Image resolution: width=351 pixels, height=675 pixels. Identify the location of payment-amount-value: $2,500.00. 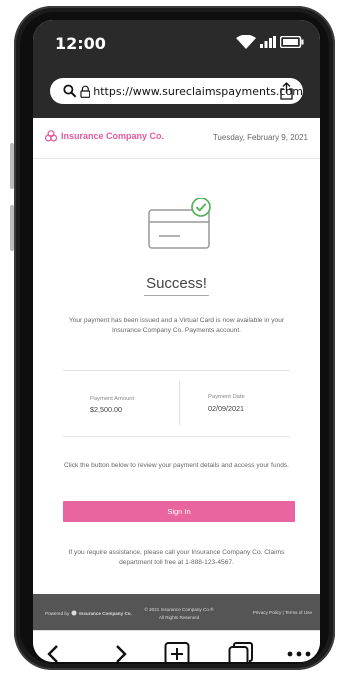
(106, 409).